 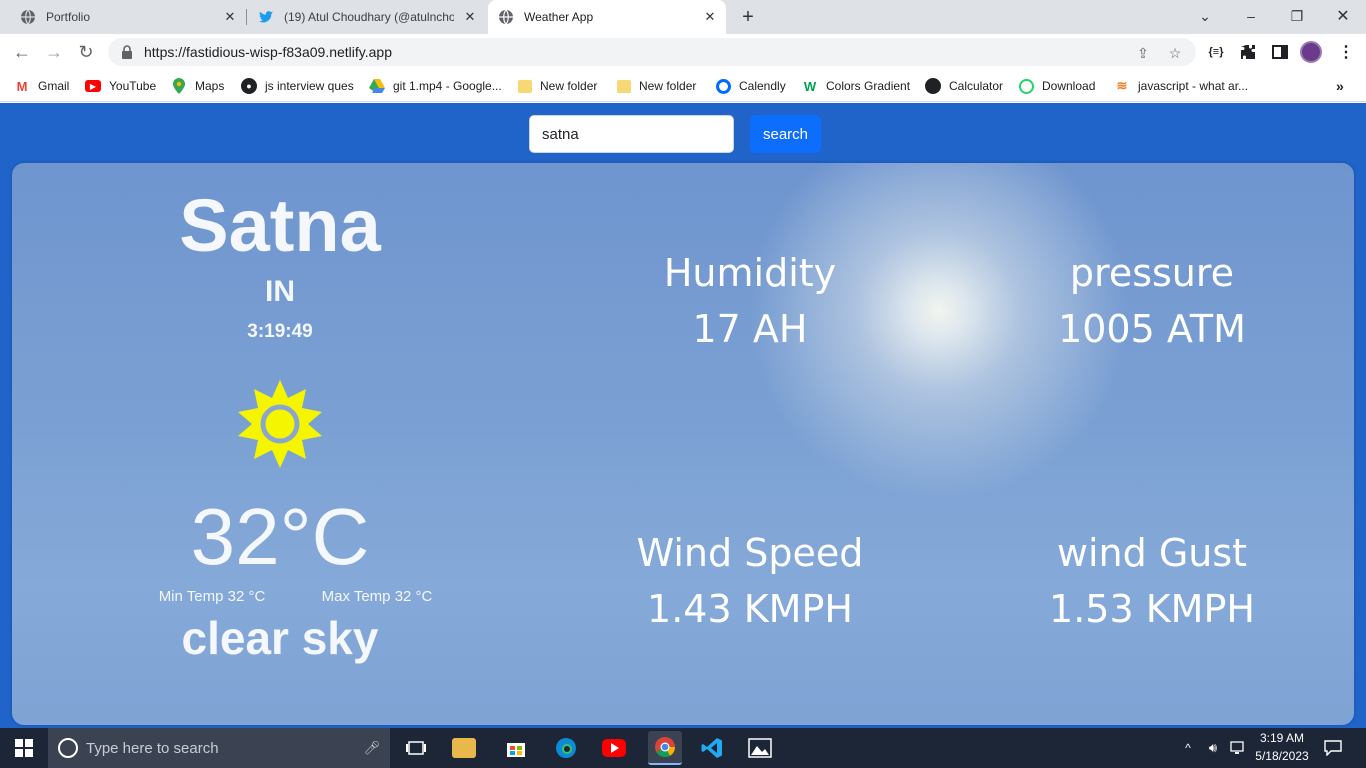 What do you see at coordinates (68, 17) in the screenshot?
I see `tab-label: Portfolio` at bounding box center [68, 17].